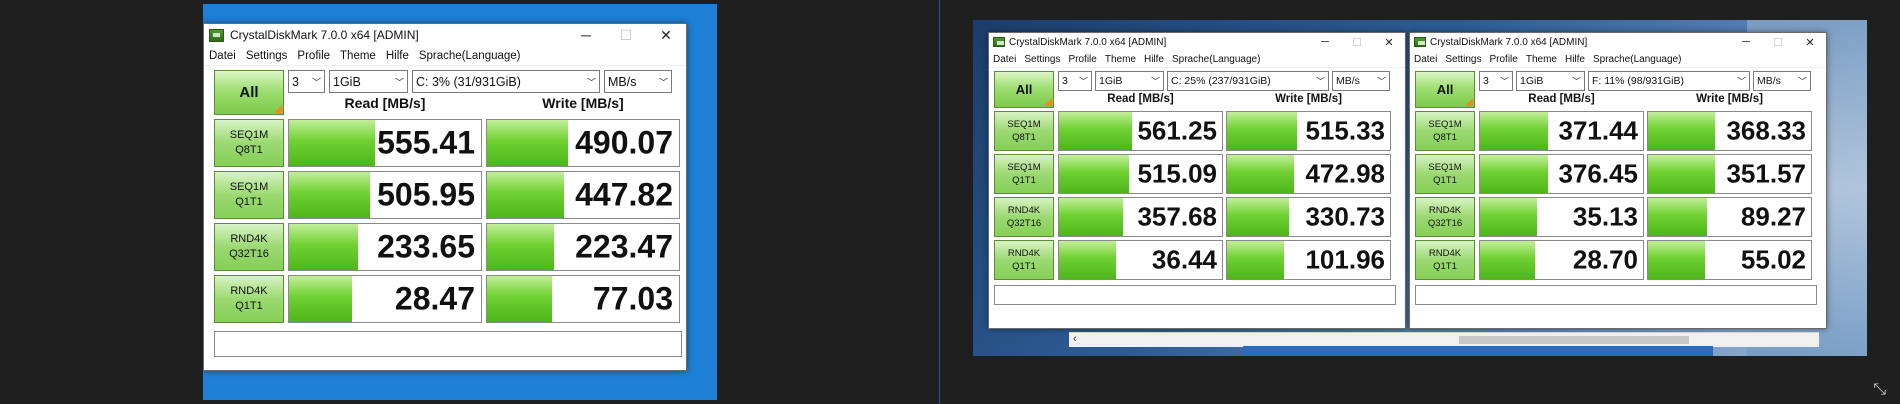 This screenshot has height=404, width=1900. I want to click on benchmark-row: SEQ1M Q1T1 505.95 447.82, so click(447, 195).